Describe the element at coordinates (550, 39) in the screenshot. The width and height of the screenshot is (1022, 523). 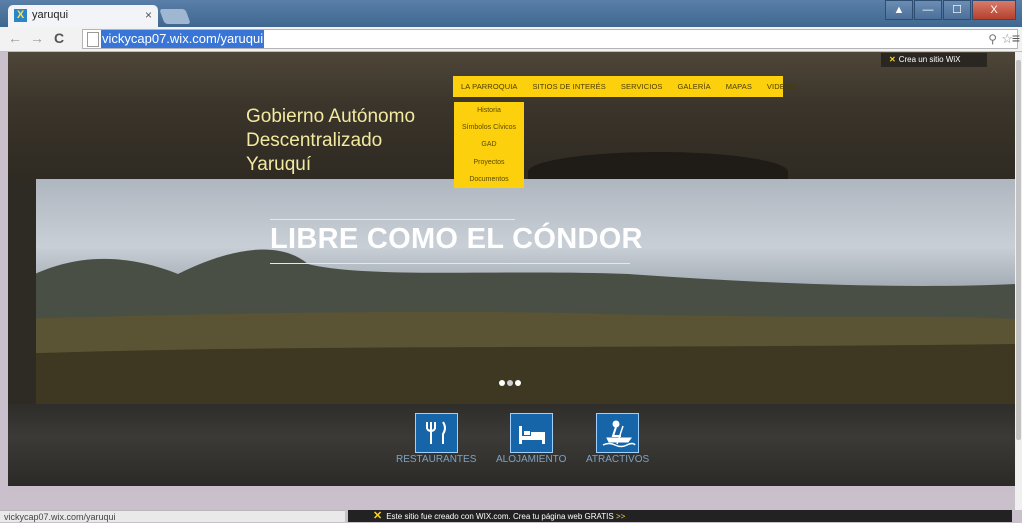
I see `address-bar: vickycap07.wix.com/yaruqui ⚲ ☆` at that location.